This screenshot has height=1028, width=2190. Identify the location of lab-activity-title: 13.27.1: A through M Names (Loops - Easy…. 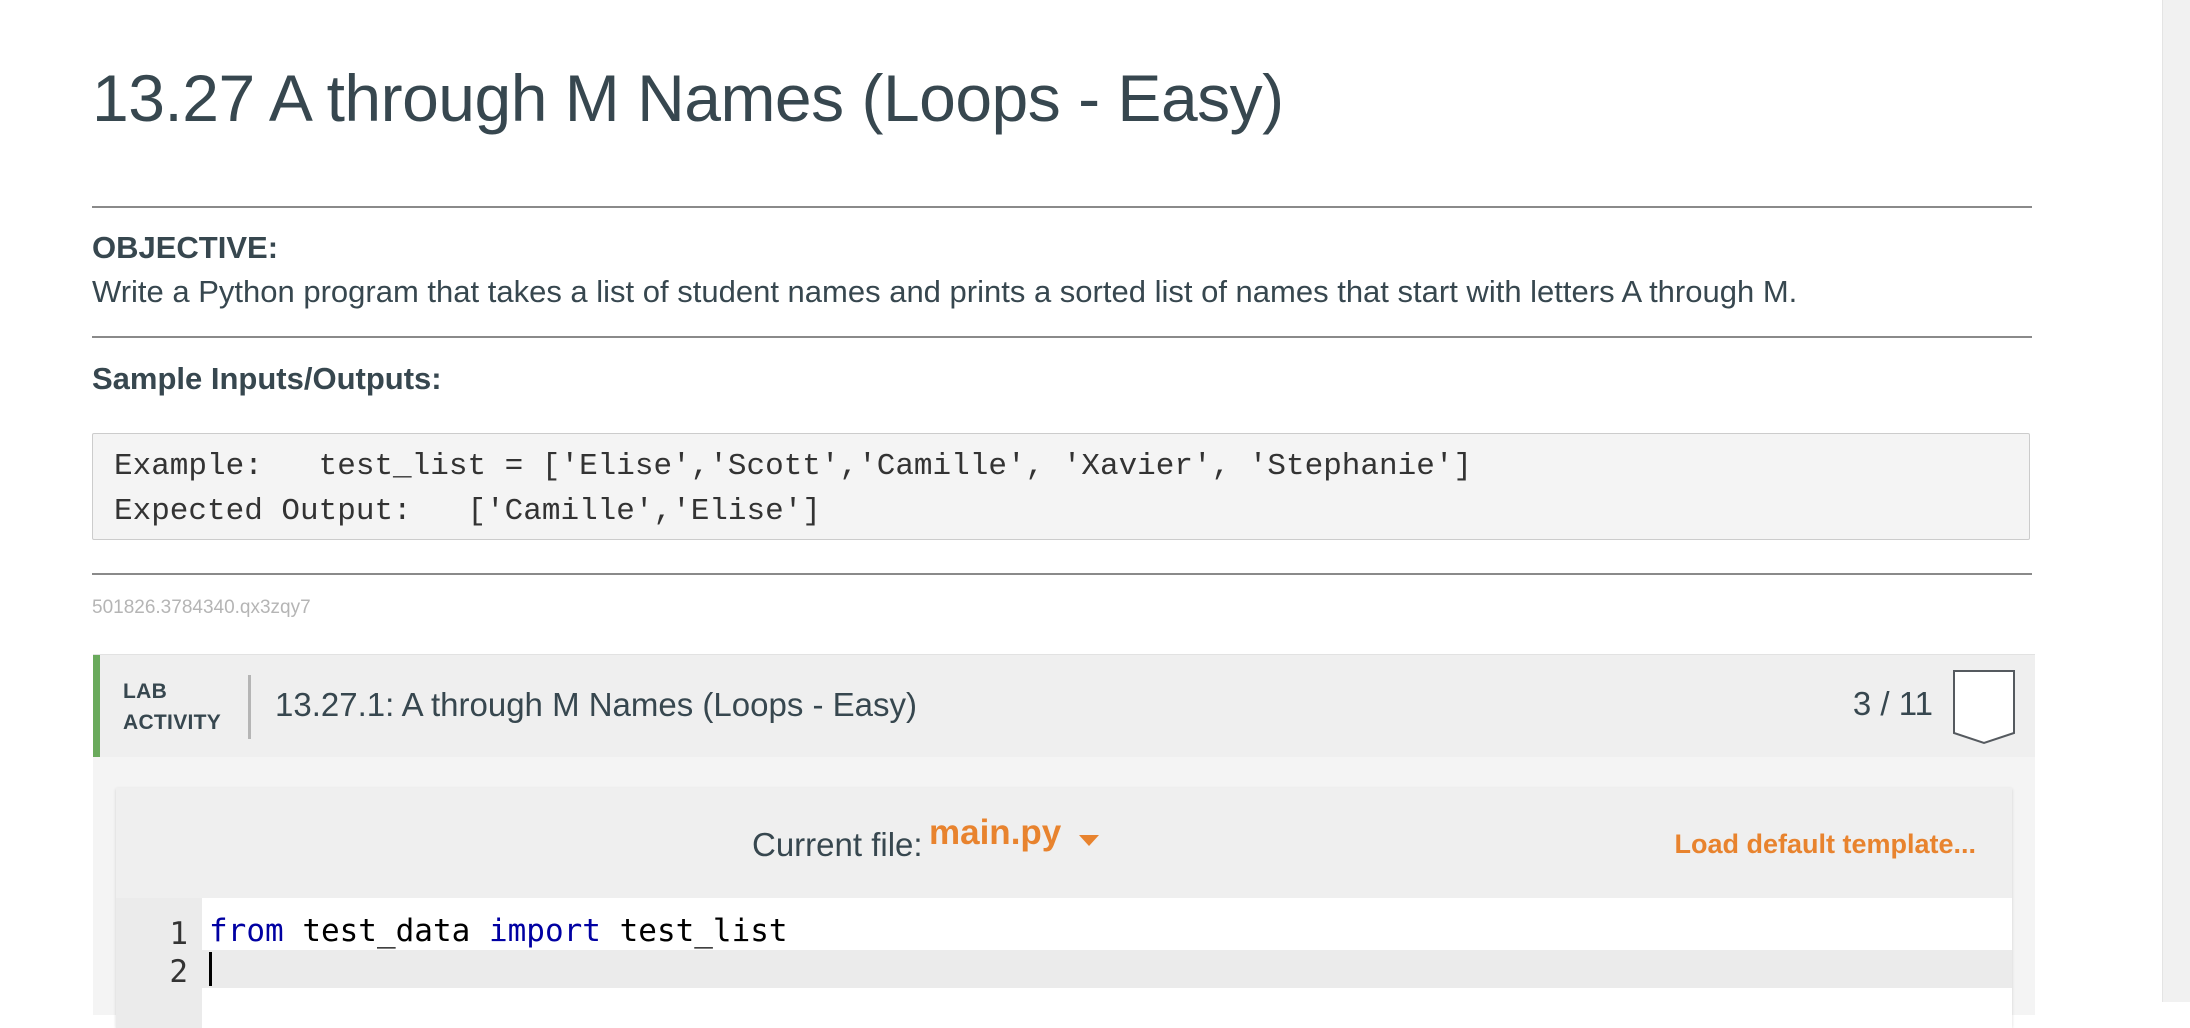
(596, 704).